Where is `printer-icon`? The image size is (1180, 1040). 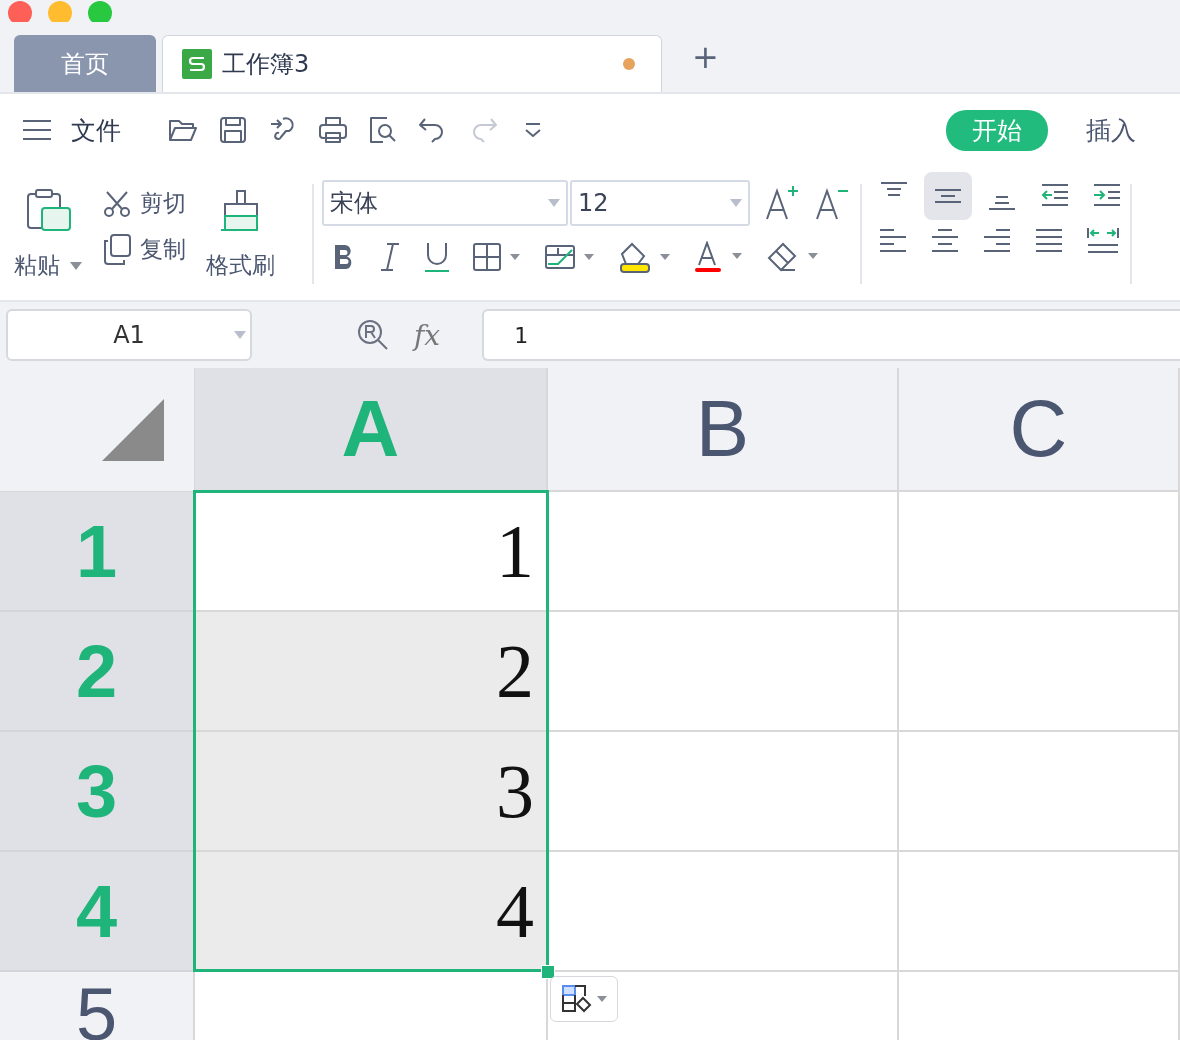 printer-icon is located at coordinates (333, 130).